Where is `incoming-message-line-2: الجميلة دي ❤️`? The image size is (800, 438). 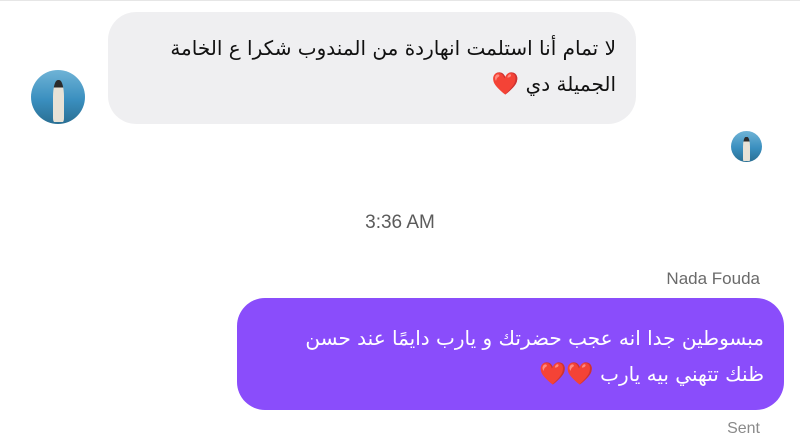 incoming-message-line-2: الجميلة دي ❤️ is located at coordinates (372, 84).